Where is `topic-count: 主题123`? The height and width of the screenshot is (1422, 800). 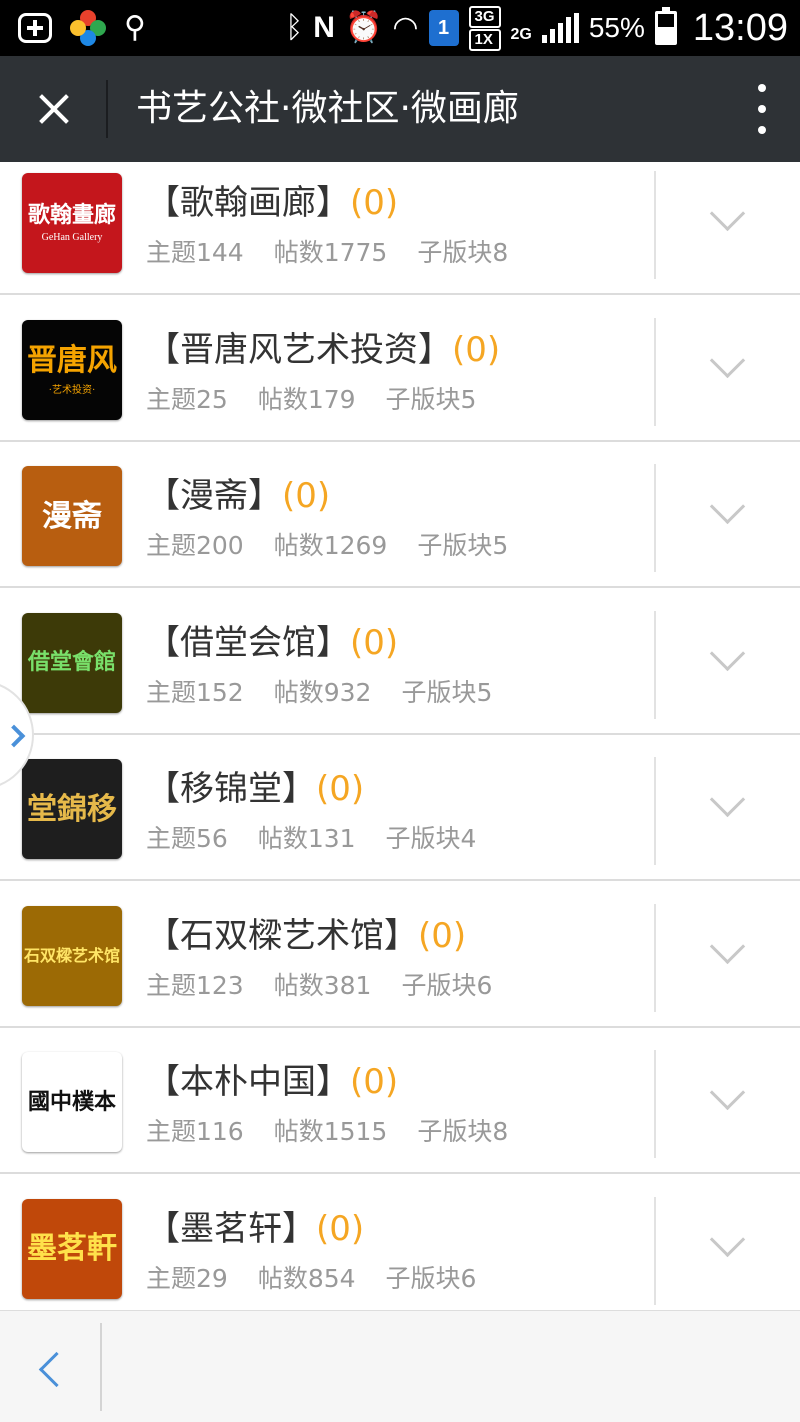
topic-count: 主题123 is located at coordinates (195, 985).